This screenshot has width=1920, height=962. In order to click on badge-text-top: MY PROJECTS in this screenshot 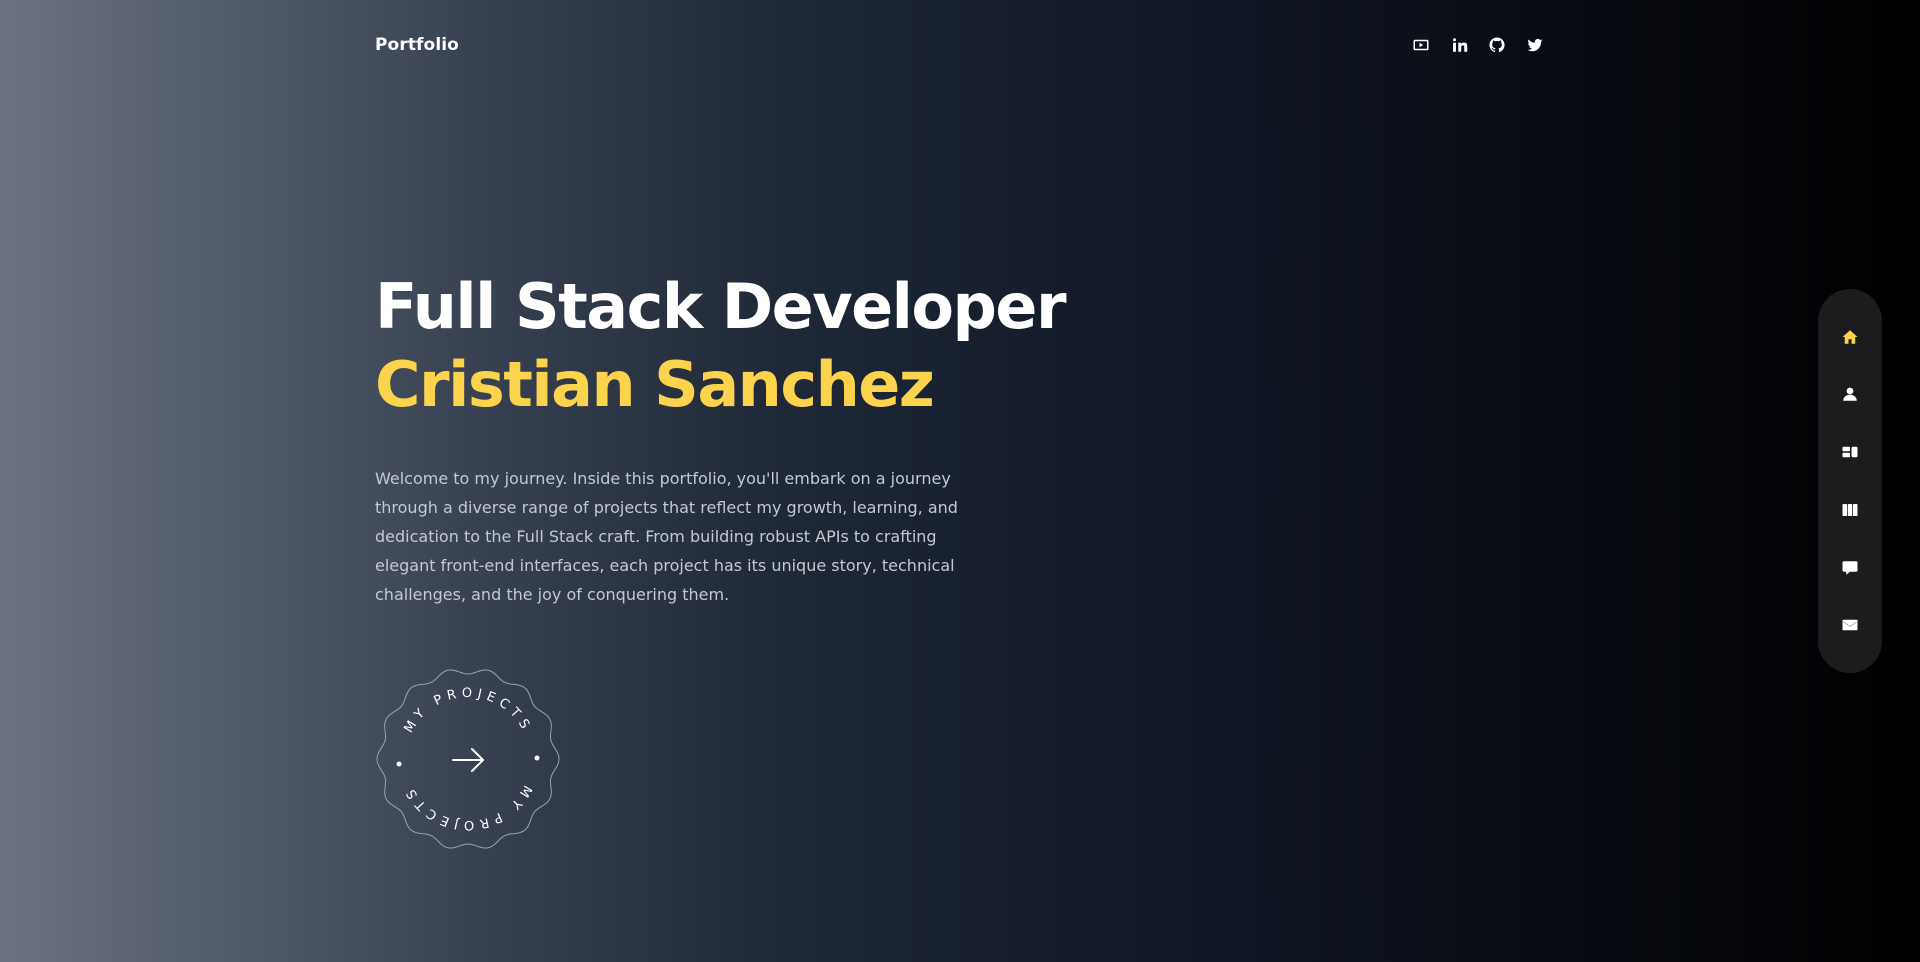, I will do `click(467, 711)`.